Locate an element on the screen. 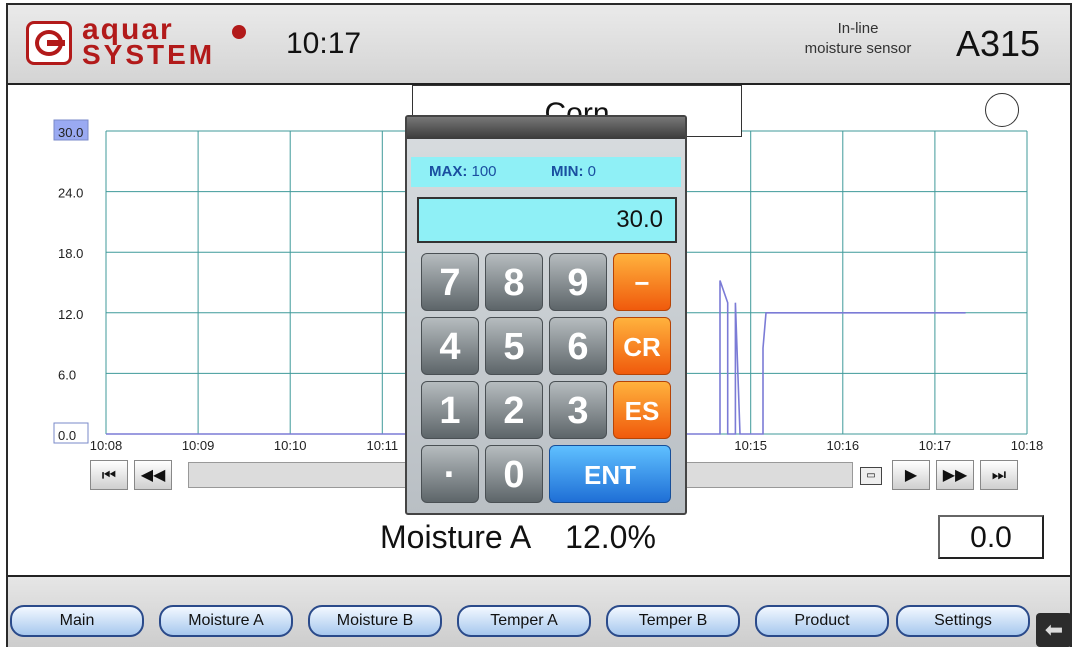 Image resolution: width=1075 pixels, height=650 pixels. fast-forward-button: ▶▶ is located at coordinates (955, 475).